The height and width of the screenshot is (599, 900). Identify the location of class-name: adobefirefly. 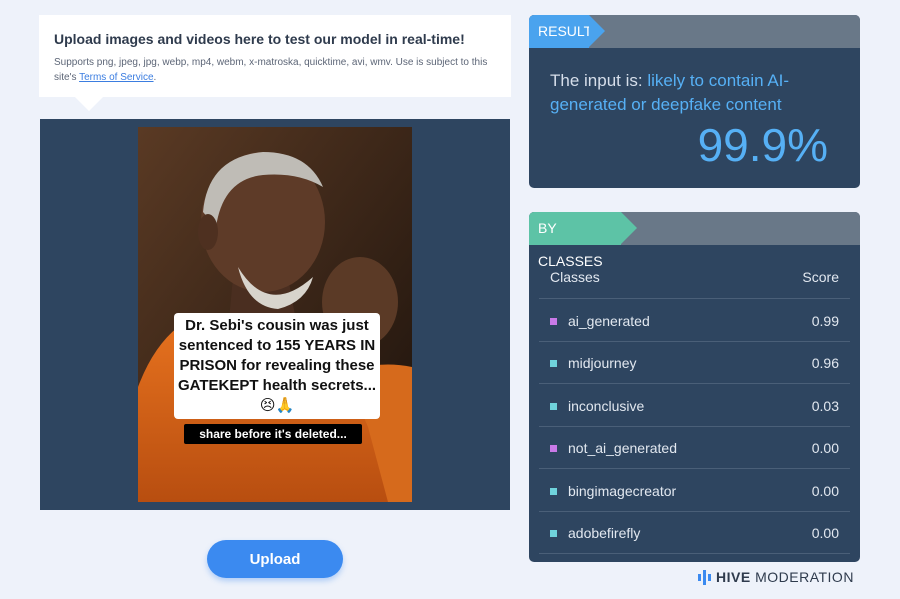
(604, 533).